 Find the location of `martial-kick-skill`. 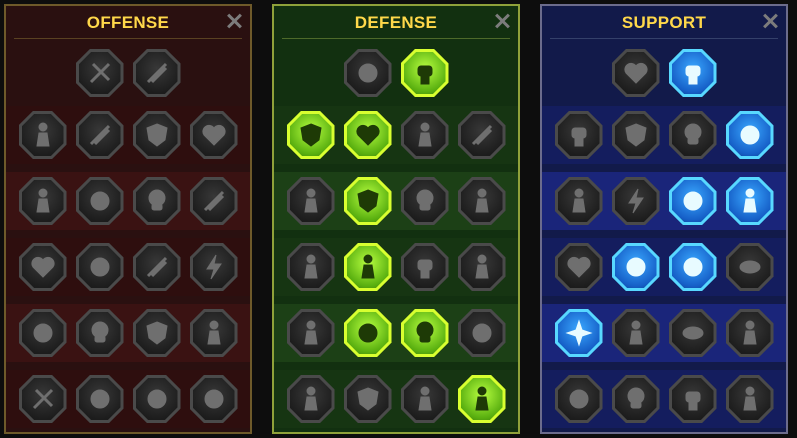

martial-kick-skill is located at coordinates (749, 333).